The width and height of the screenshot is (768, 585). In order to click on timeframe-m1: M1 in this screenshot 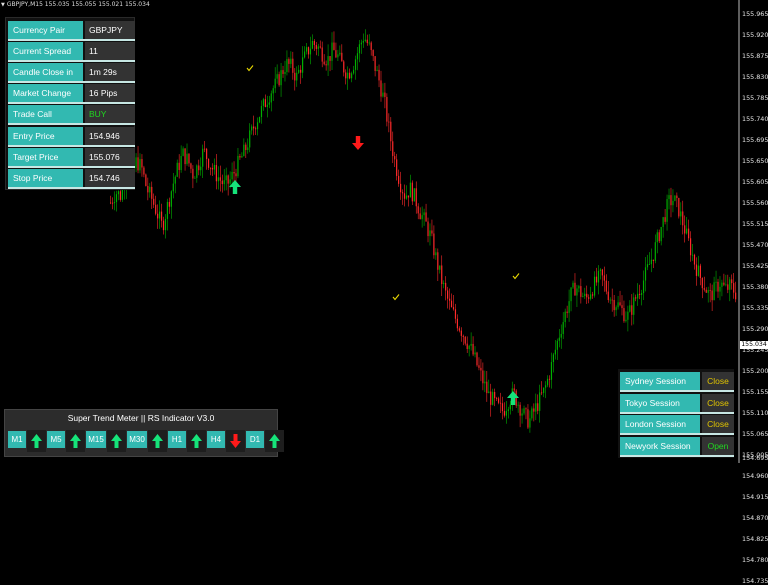, I will do `click(17, 439)`.